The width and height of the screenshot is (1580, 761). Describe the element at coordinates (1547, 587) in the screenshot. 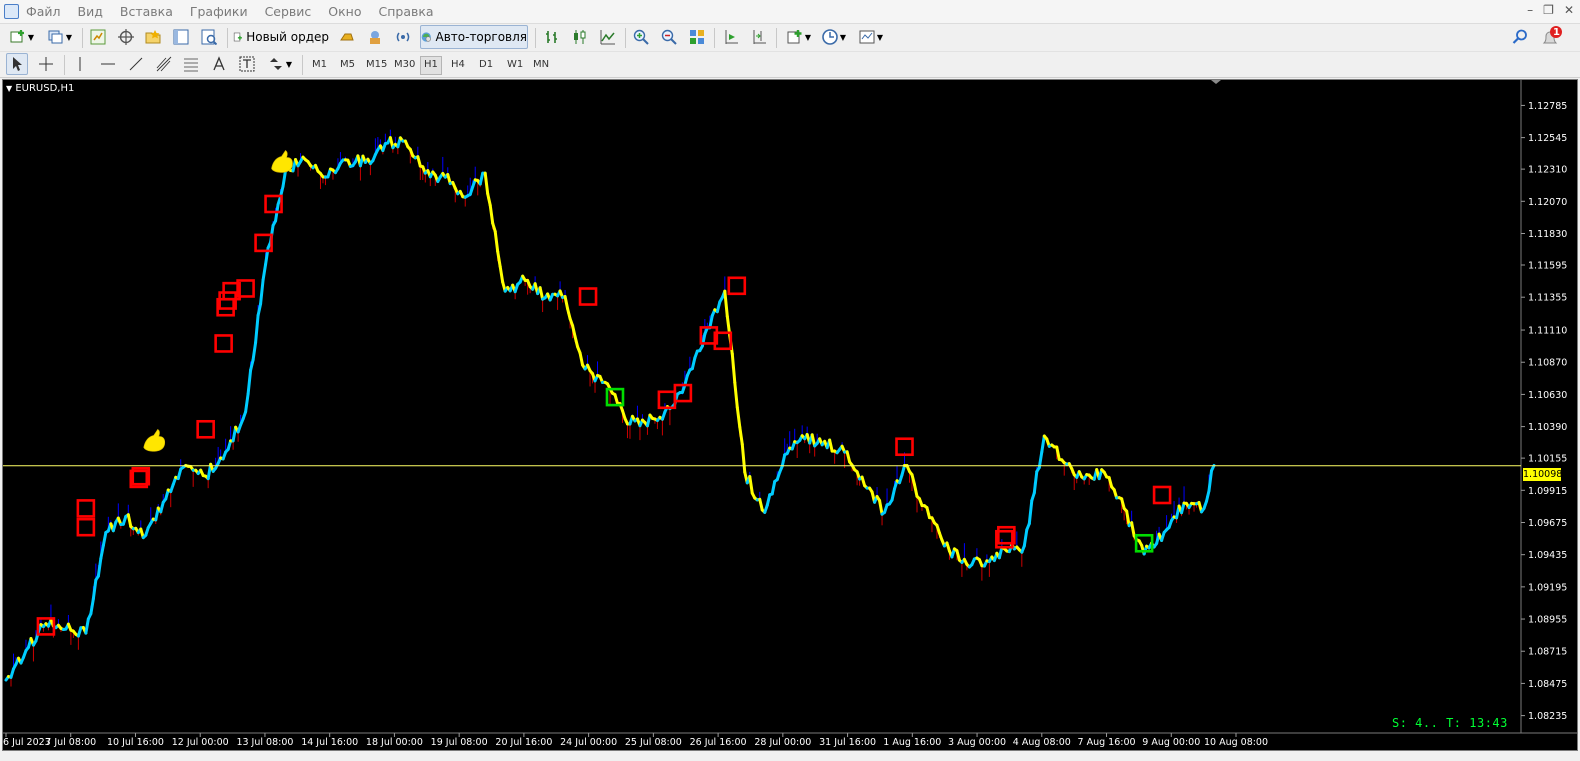

I see `price-tick-label: 1.09195` at that location.